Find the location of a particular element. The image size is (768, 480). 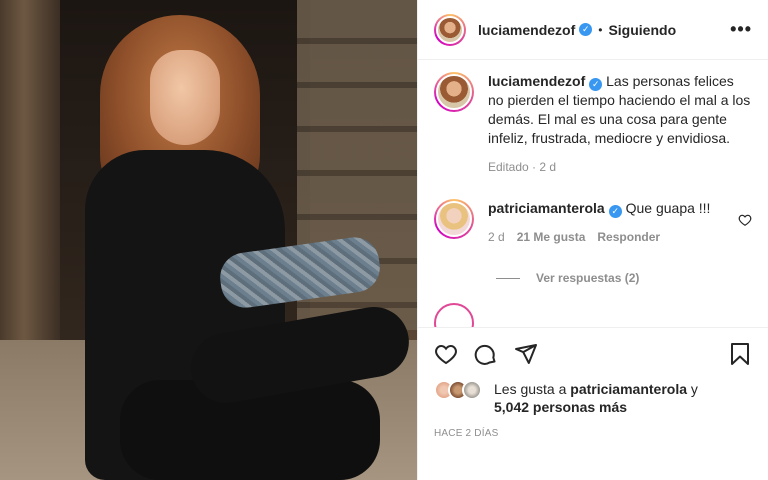

following-button: Siguiendo is located at coordinates (642, 30).